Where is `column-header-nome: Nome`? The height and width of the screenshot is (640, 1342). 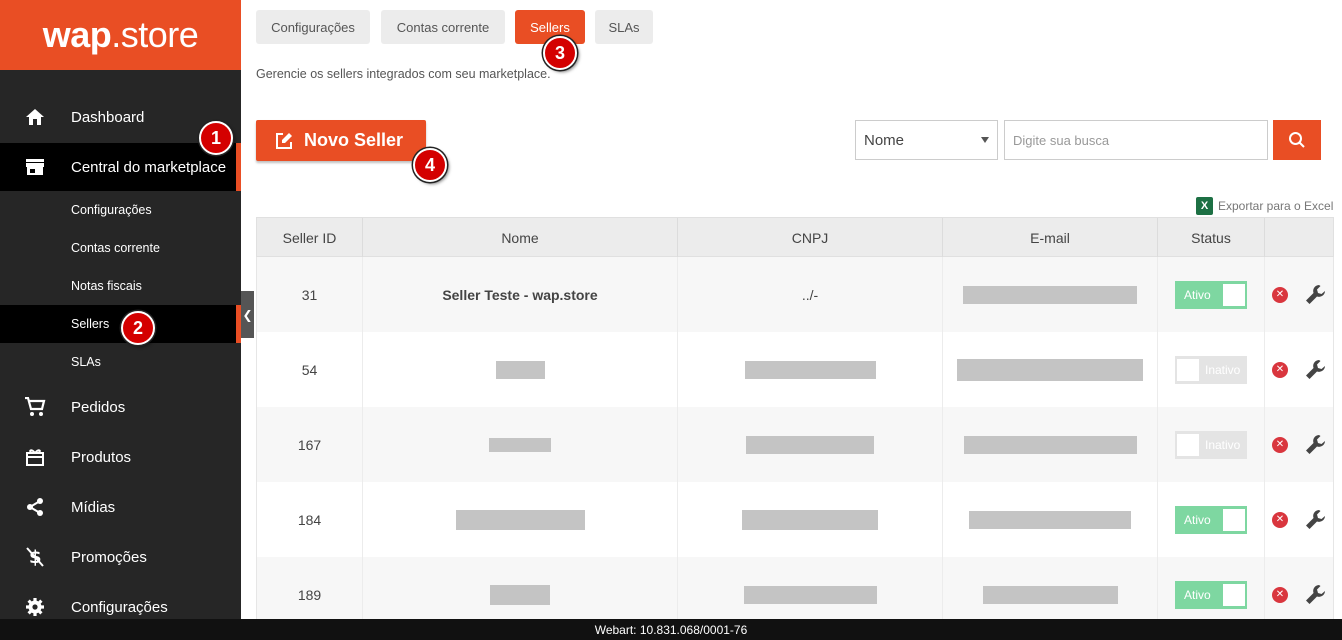
column-header-nome: Nome is located at coordinates (520, 238).